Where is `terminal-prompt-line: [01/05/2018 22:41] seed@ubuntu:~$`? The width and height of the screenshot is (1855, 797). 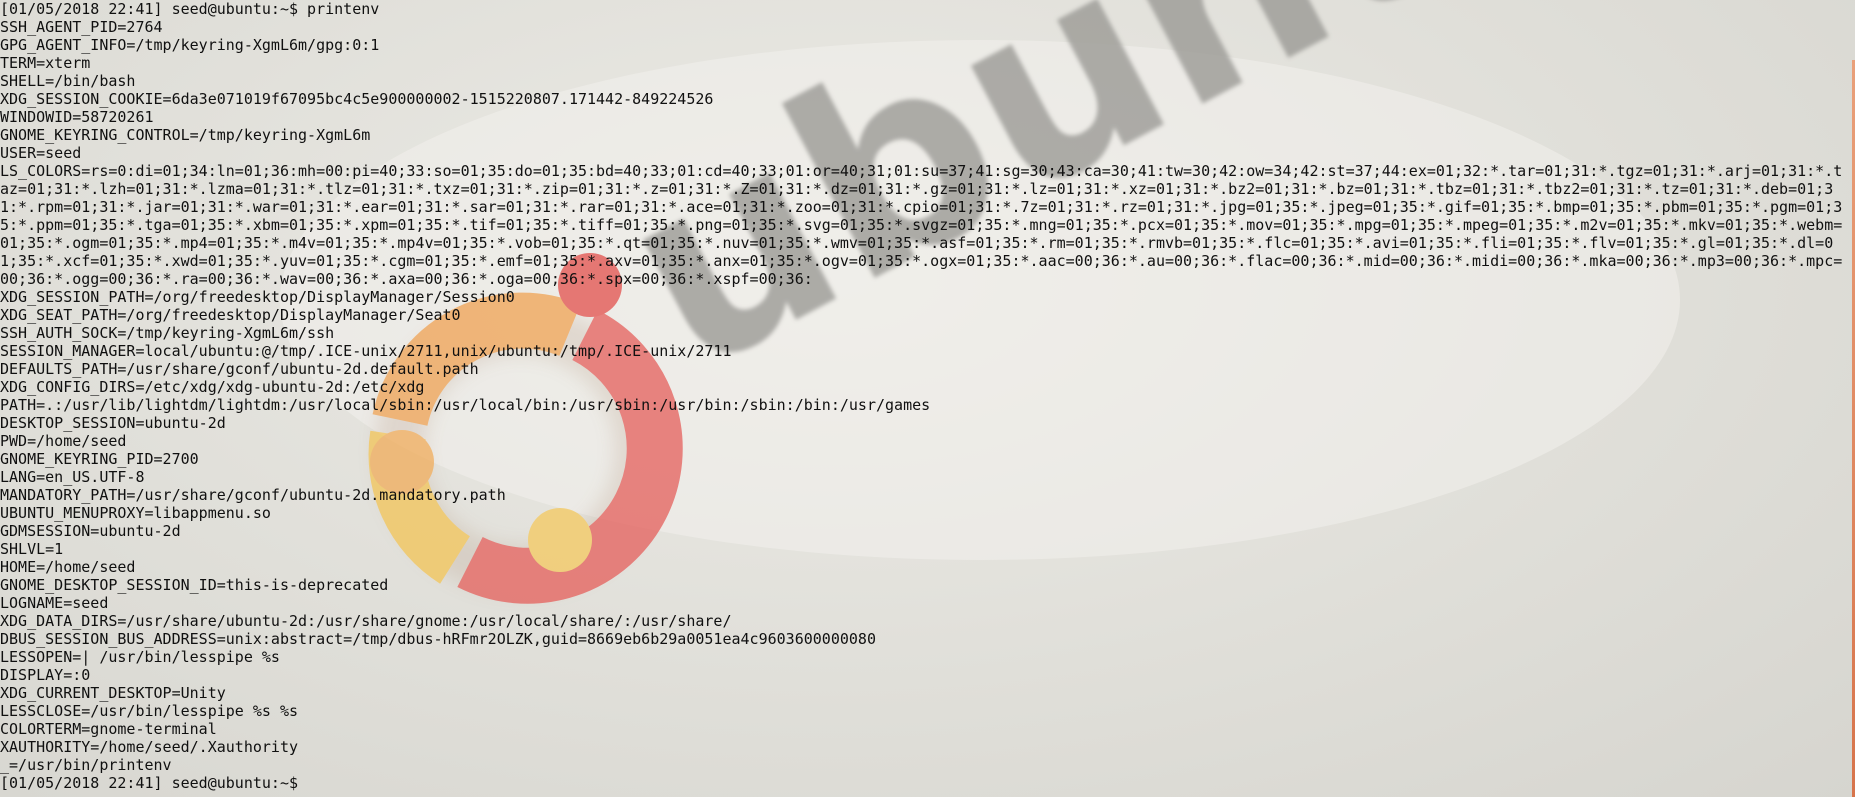 terminal-prompt-line: [01/05/2018 22:41] seed@ubuntu:~$ is located at coordinates (925, 783).